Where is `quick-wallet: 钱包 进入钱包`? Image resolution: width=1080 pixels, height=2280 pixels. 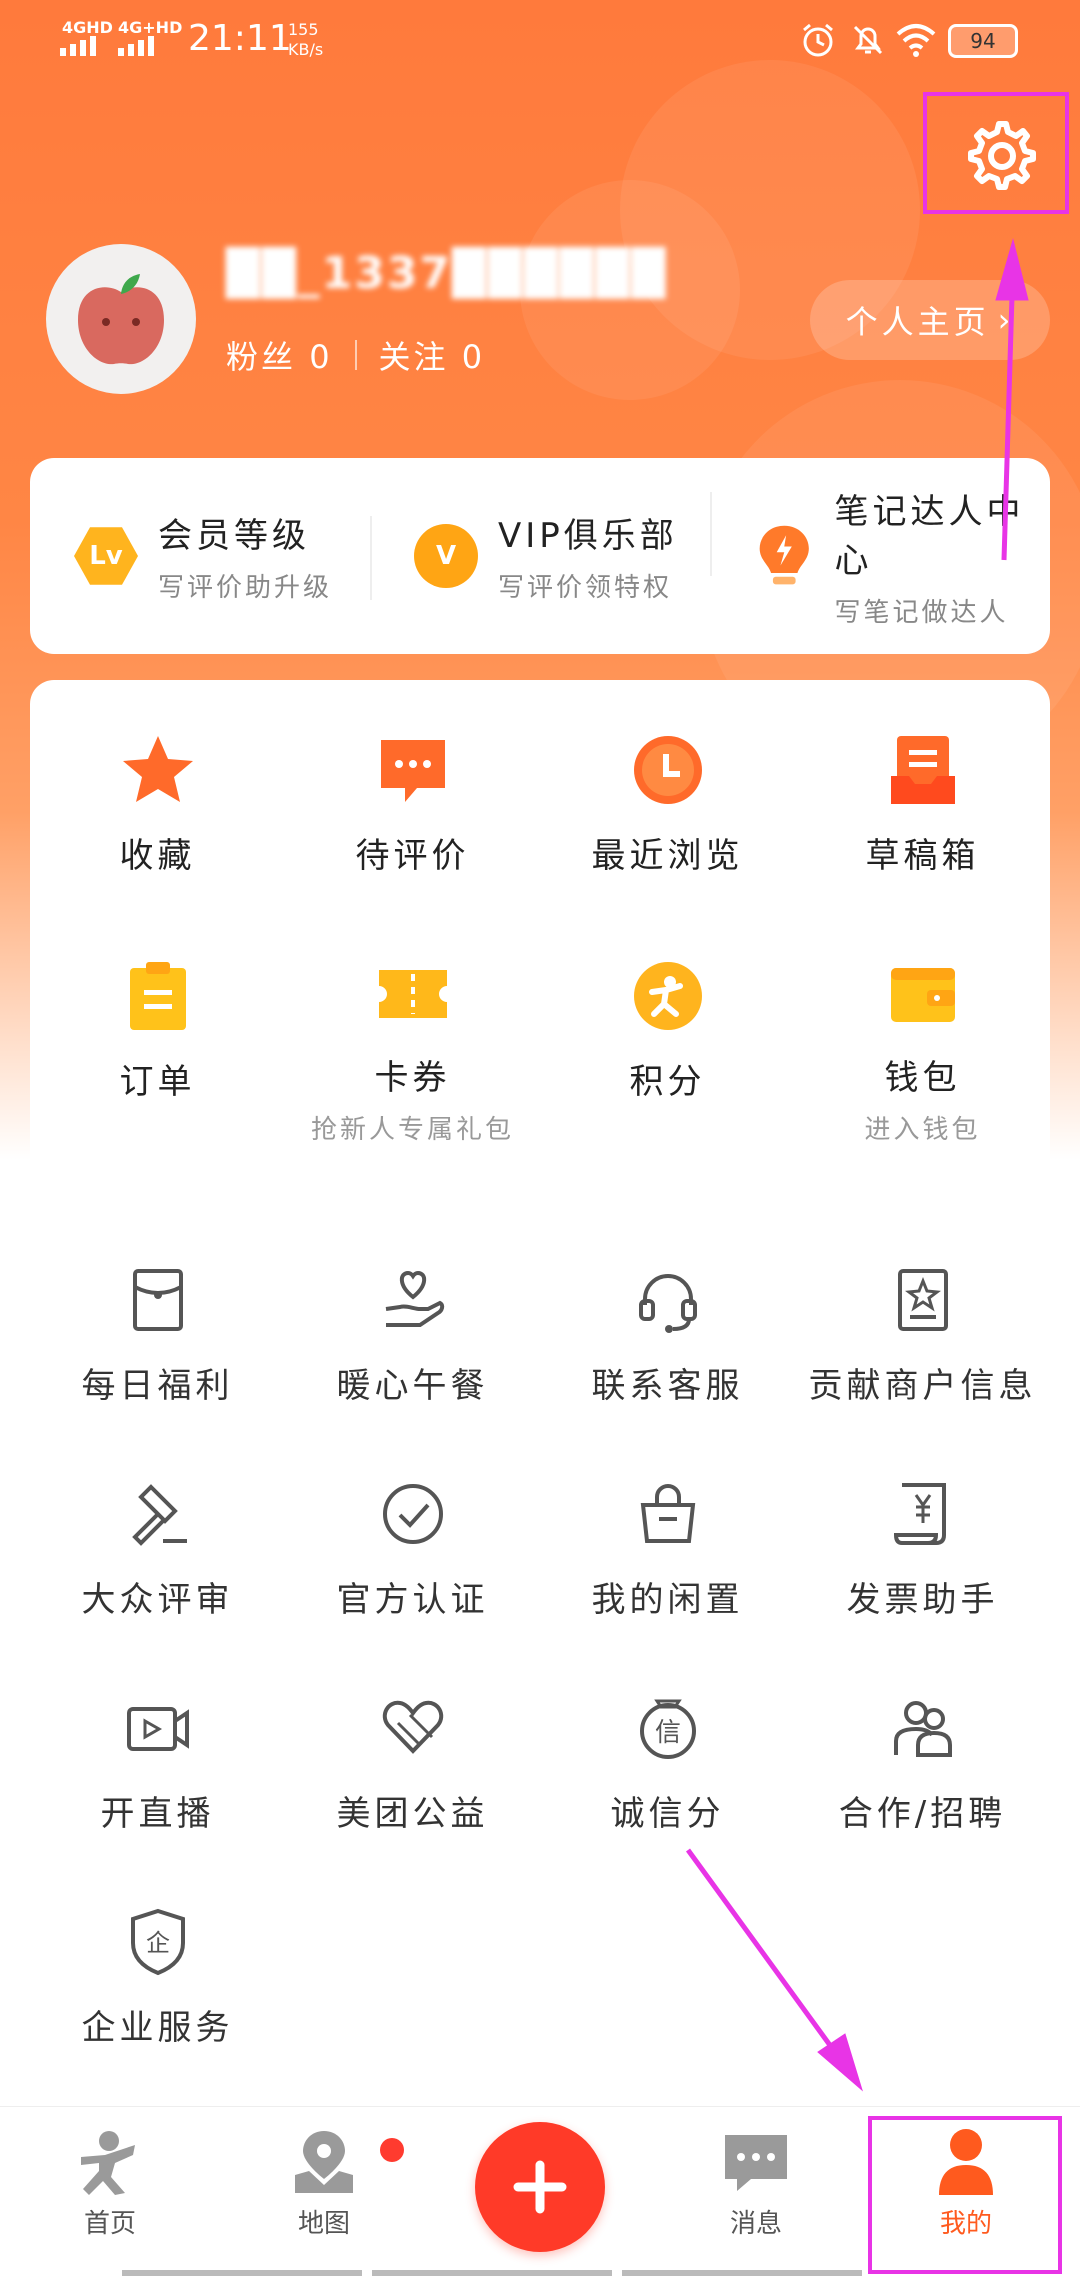
quick-wallet: 钱包 进入钱包 is located at coordinates (922, 1050).